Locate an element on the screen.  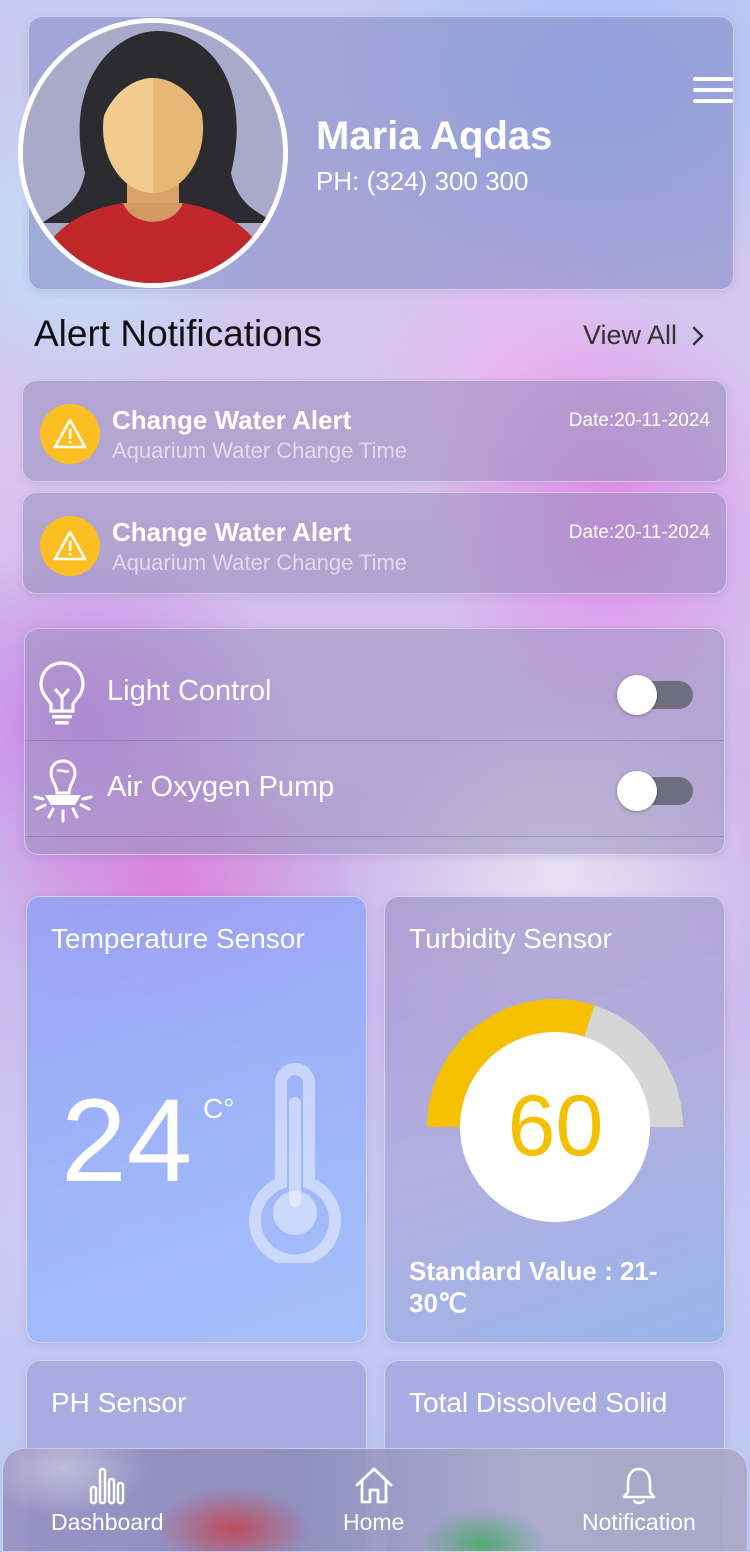
turbidity-sensor-title: Turbidity Sensor is located at coordinates (510, 938).